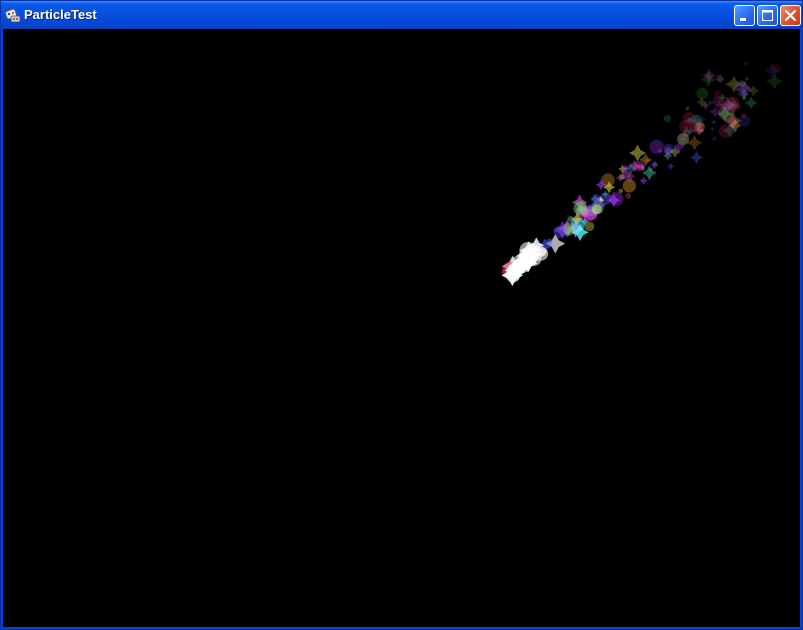 The image size is (803, 630). Describe the element at coordinates (744, 15) in the screenshot. I see `minimize-button` at that location.